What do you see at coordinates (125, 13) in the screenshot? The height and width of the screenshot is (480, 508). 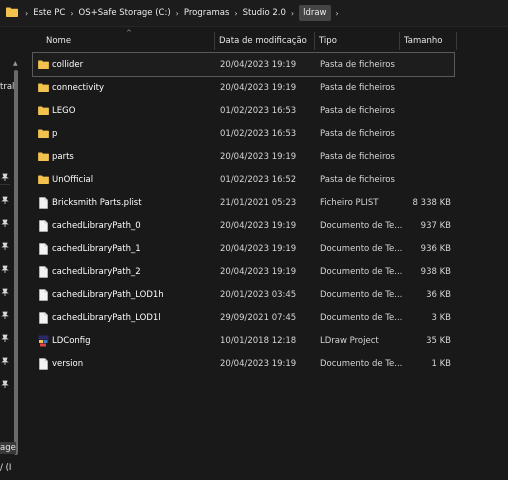 I see `breadcrumb-drive: OS+Safe Storage (C:)` at bounding box center [125, 13].